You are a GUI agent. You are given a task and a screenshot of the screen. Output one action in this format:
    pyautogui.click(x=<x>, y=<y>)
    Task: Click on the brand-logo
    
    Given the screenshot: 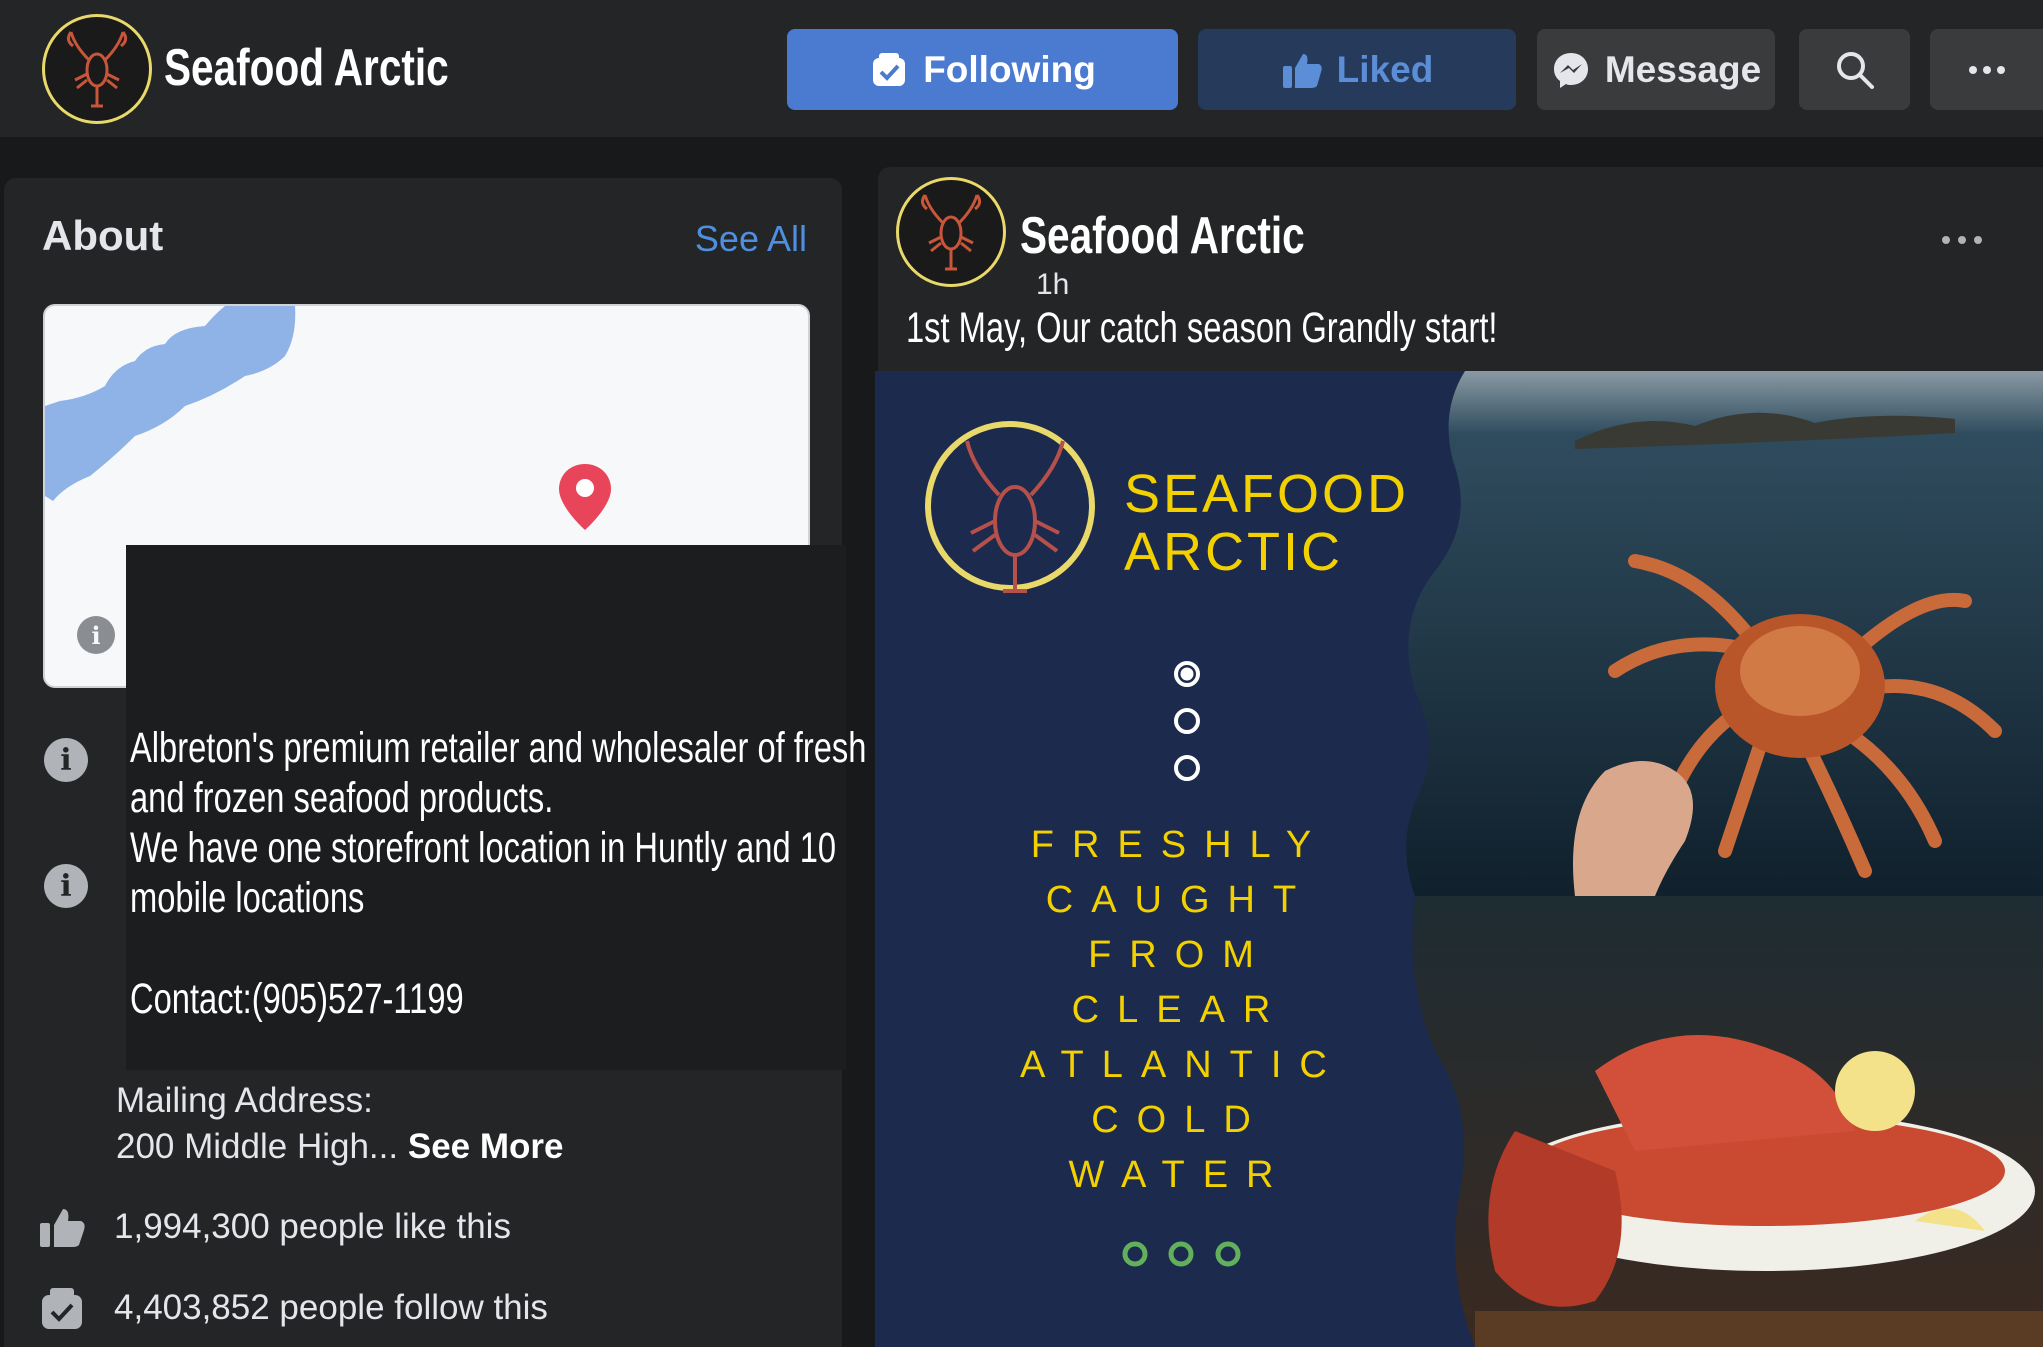 What is the action you would take?
    pyautogui.click(x=97, y=69)
    